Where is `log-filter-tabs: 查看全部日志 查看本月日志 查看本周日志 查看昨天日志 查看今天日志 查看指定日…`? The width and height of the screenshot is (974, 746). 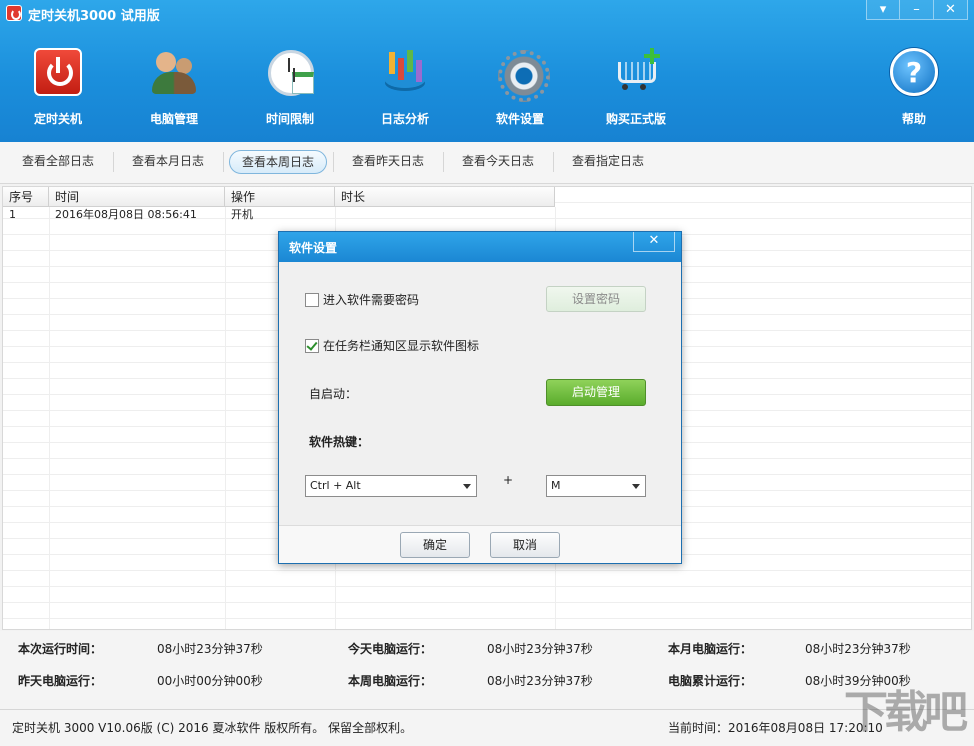 log-filter-tabs: 查看全部日志 查看本月日志 查看本周日志 查看昨天日志 查看今天日志 查看指定日… is located at coordinates (487, 163).